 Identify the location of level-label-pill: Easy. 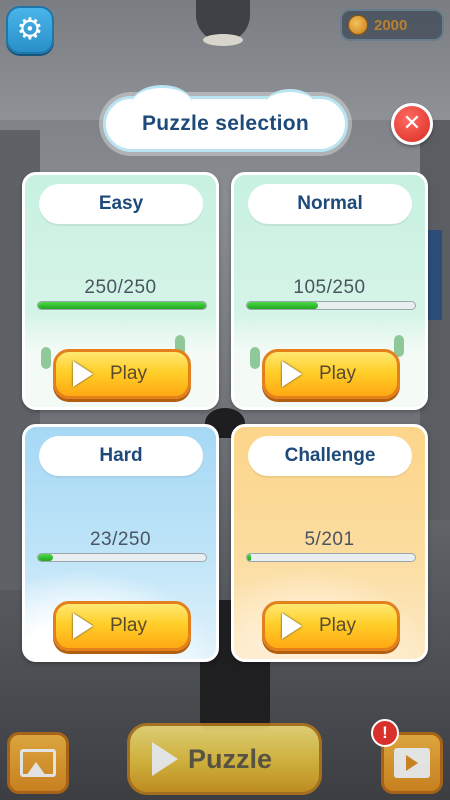
(121, 204).